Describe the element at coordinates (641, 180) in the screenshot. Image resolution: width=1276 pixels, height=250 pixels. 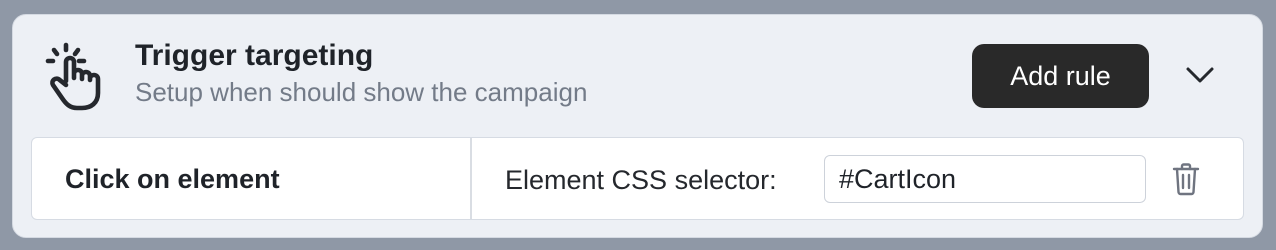
I see `css-selector-label: Element CSS selector:` at that location.